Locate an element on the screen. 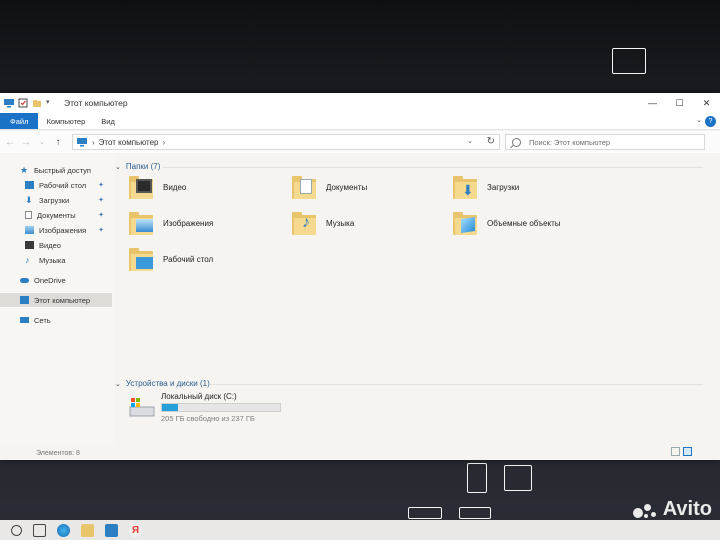 The width and height of the screenshot is (720, 540). expand-ribbon-icon: ⌄ is located at coordinates (699, 120).